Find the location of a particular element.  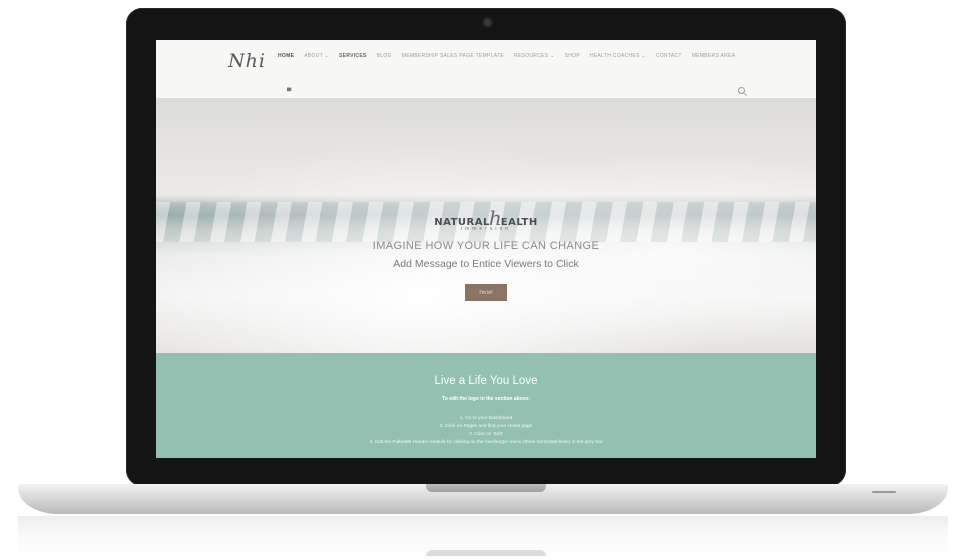

section-title: Live a Life You Love is located at coordinates (486, 381).